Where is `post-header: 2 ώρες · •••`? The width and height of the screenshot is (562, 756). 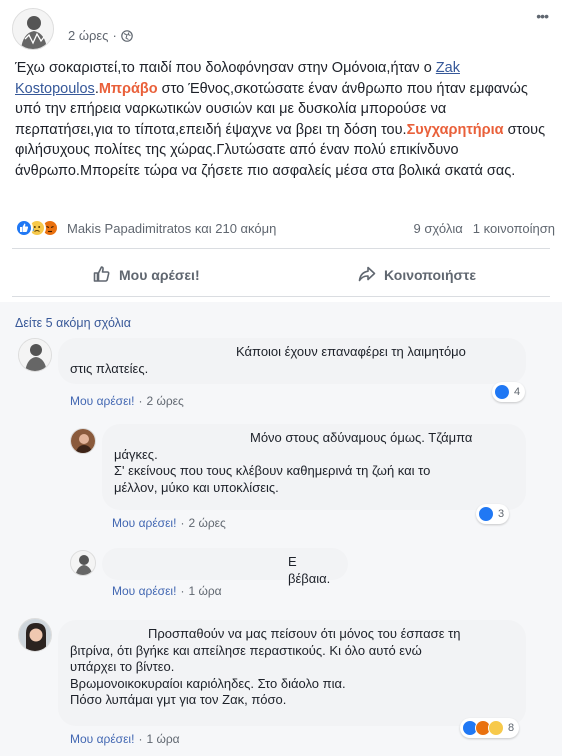 post-header: 2 ώρες · ••• is located at coordinates (282, 30).